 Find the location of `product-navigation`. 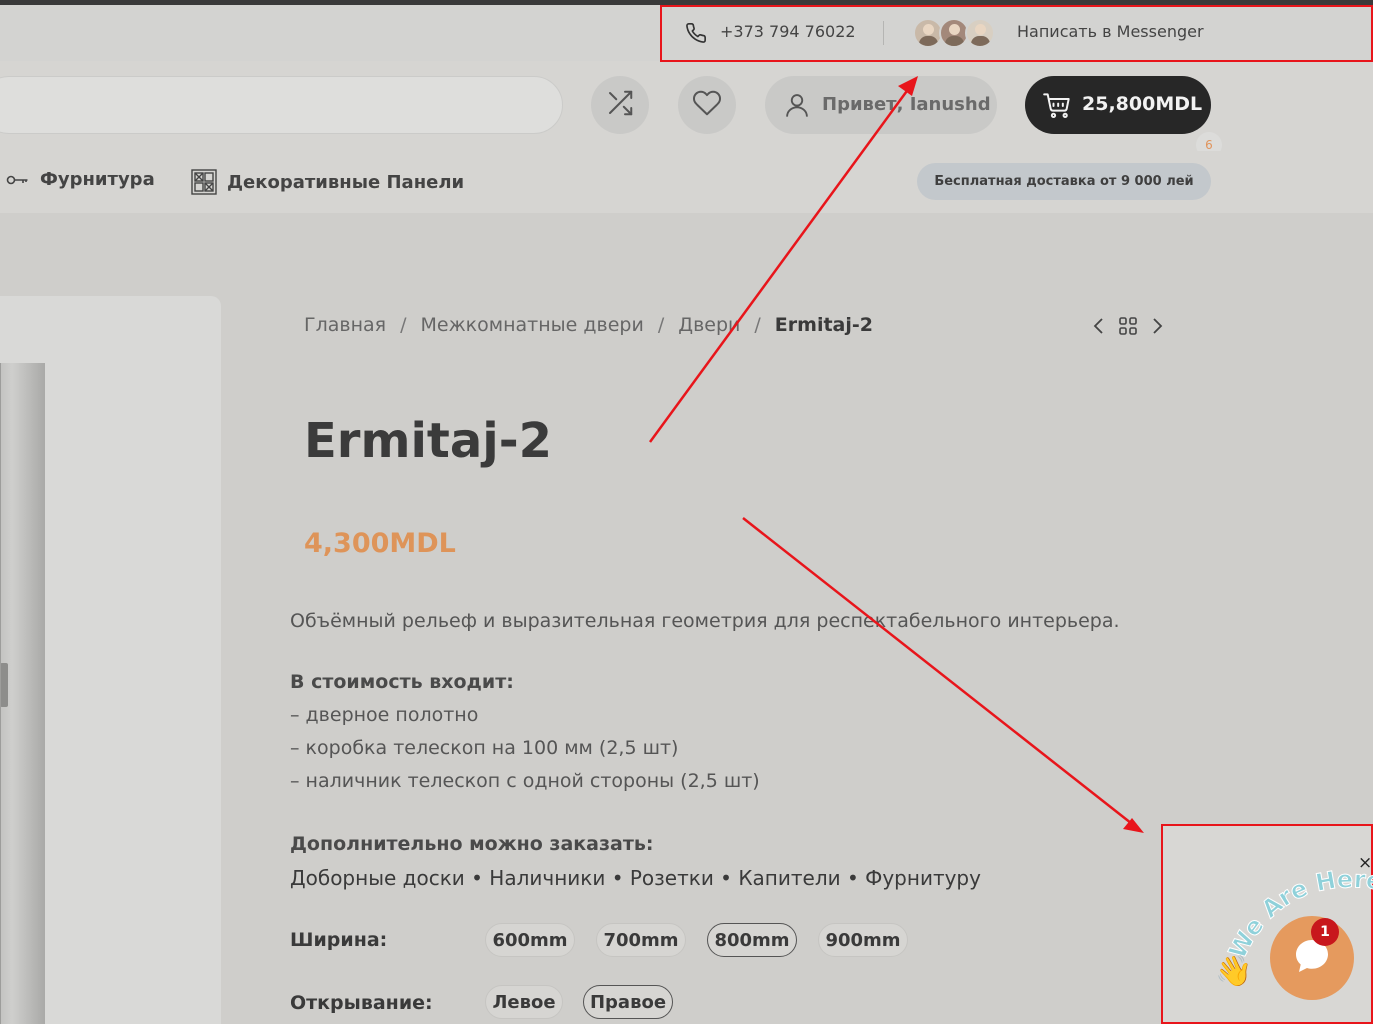

product-navigation is located at coordinates (1128, 328).